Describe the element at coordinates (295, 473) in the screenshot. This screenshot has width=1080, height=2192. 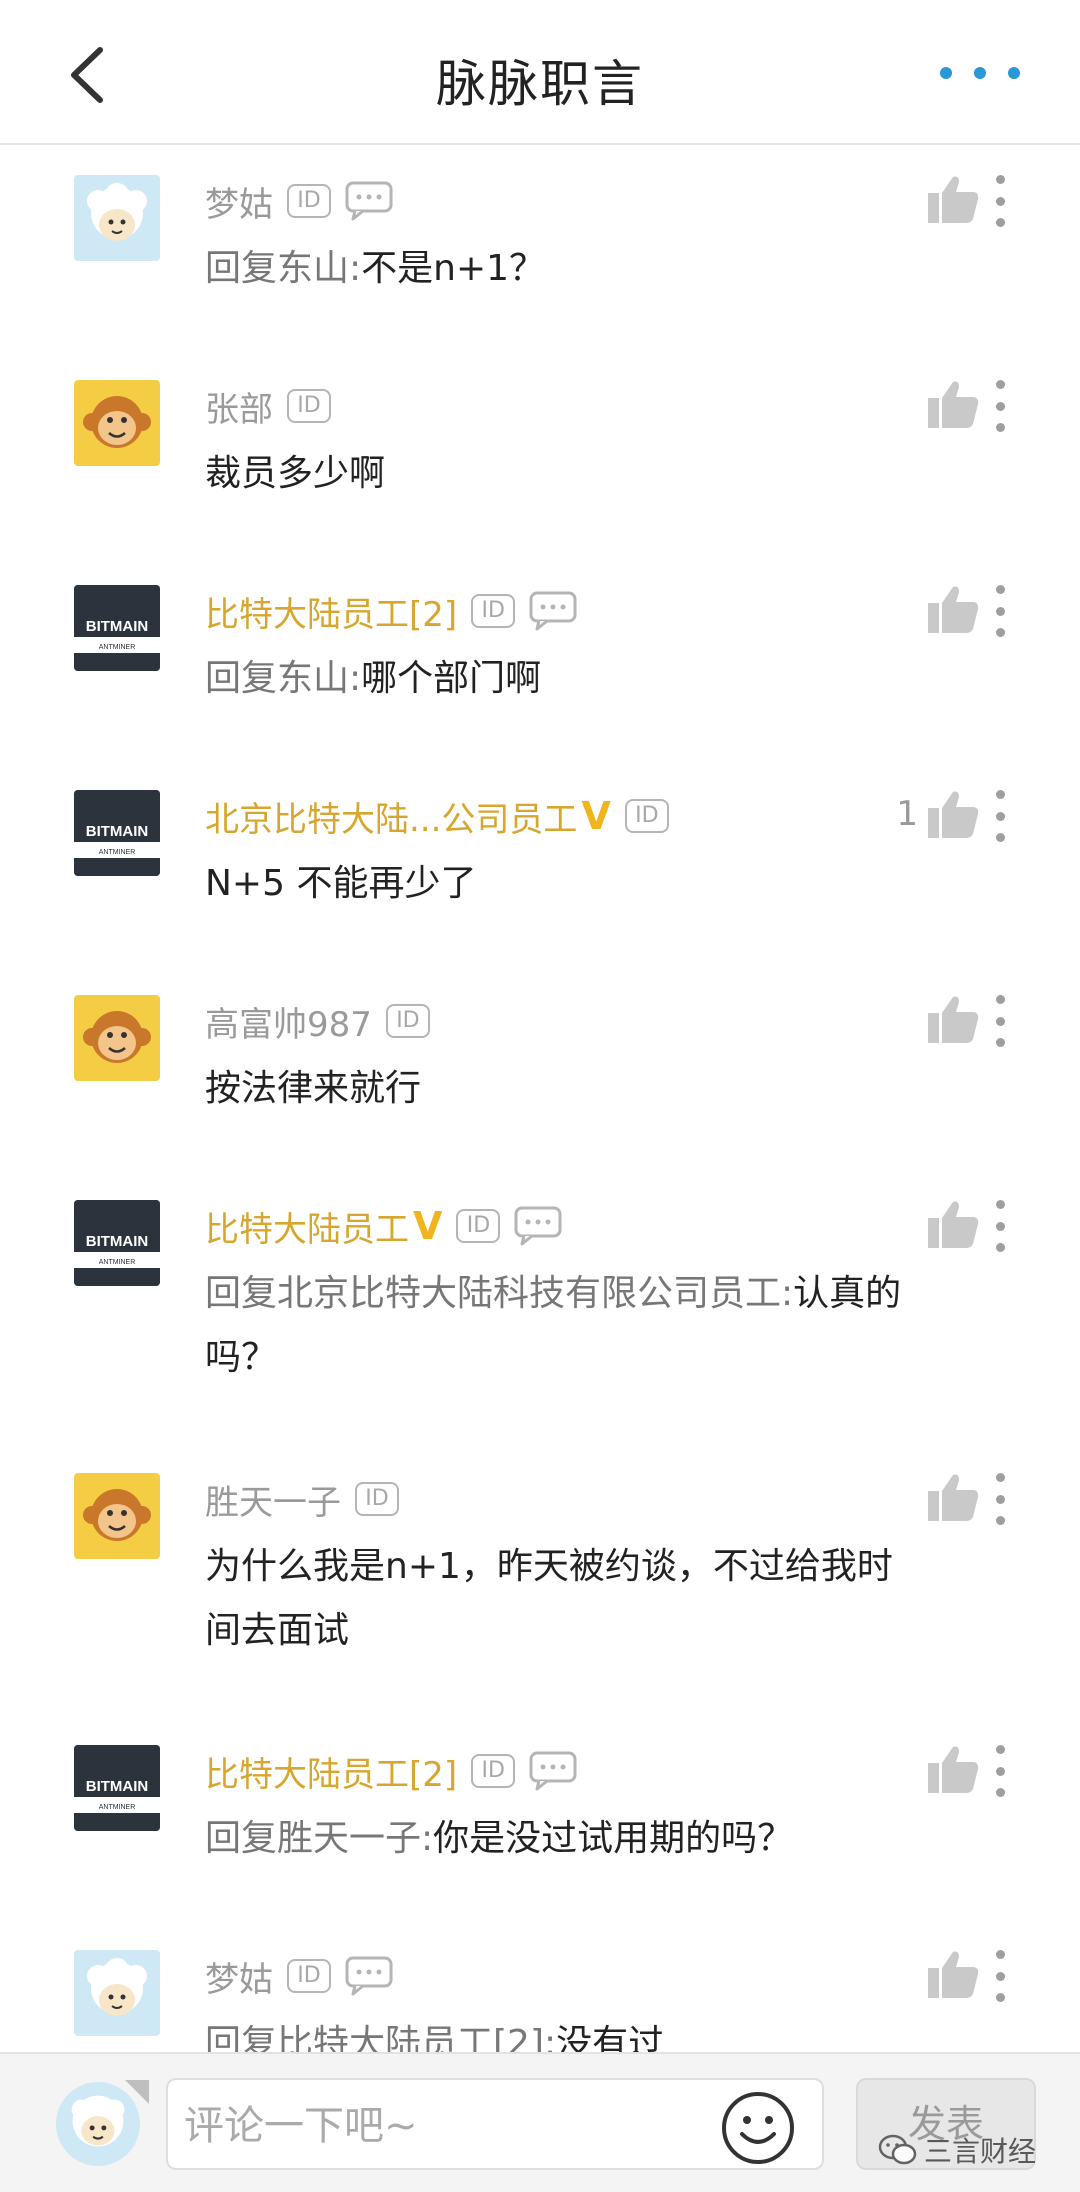
I see `comment-body: 裁员多少啊` at that location.